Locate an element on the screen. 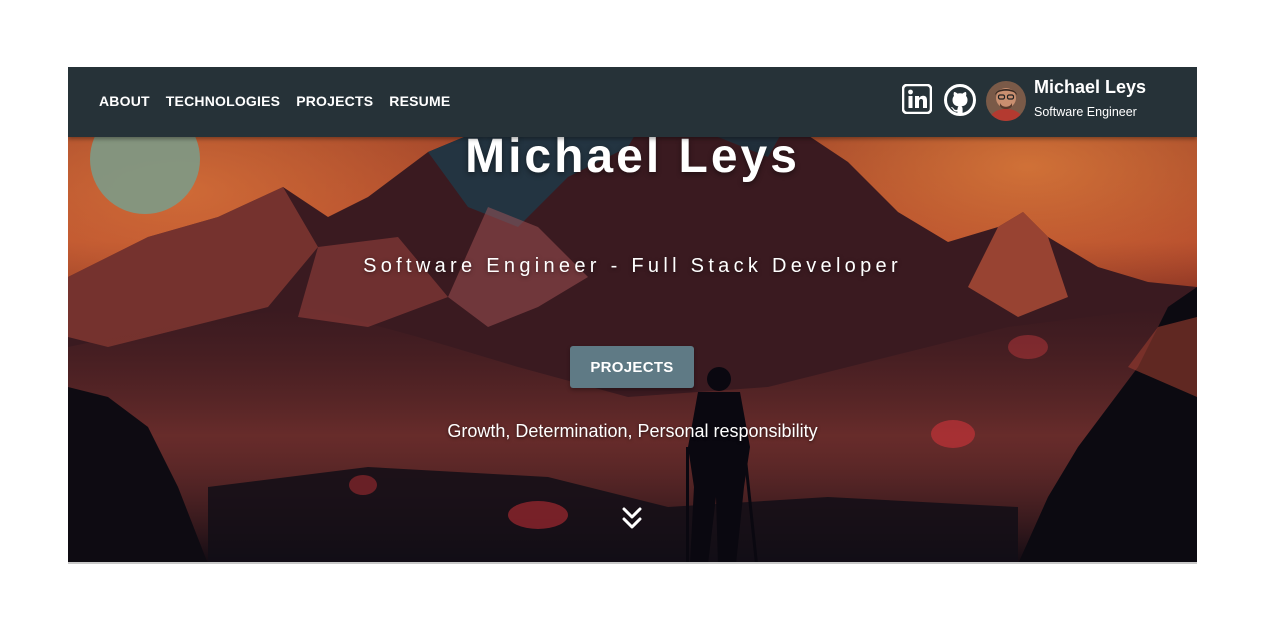 This screenshot has height=640, width=1280. linkedin-icon is located at coordinates (917, 99).